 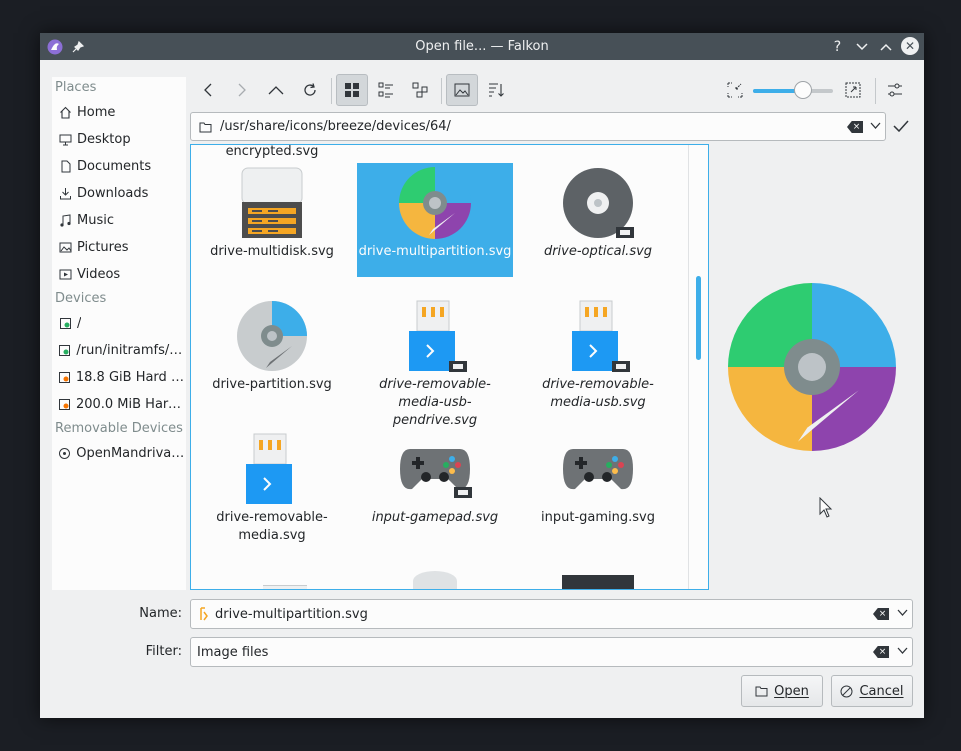 I want to click on removable-media-thumbnail, so click(x=272, y=469).